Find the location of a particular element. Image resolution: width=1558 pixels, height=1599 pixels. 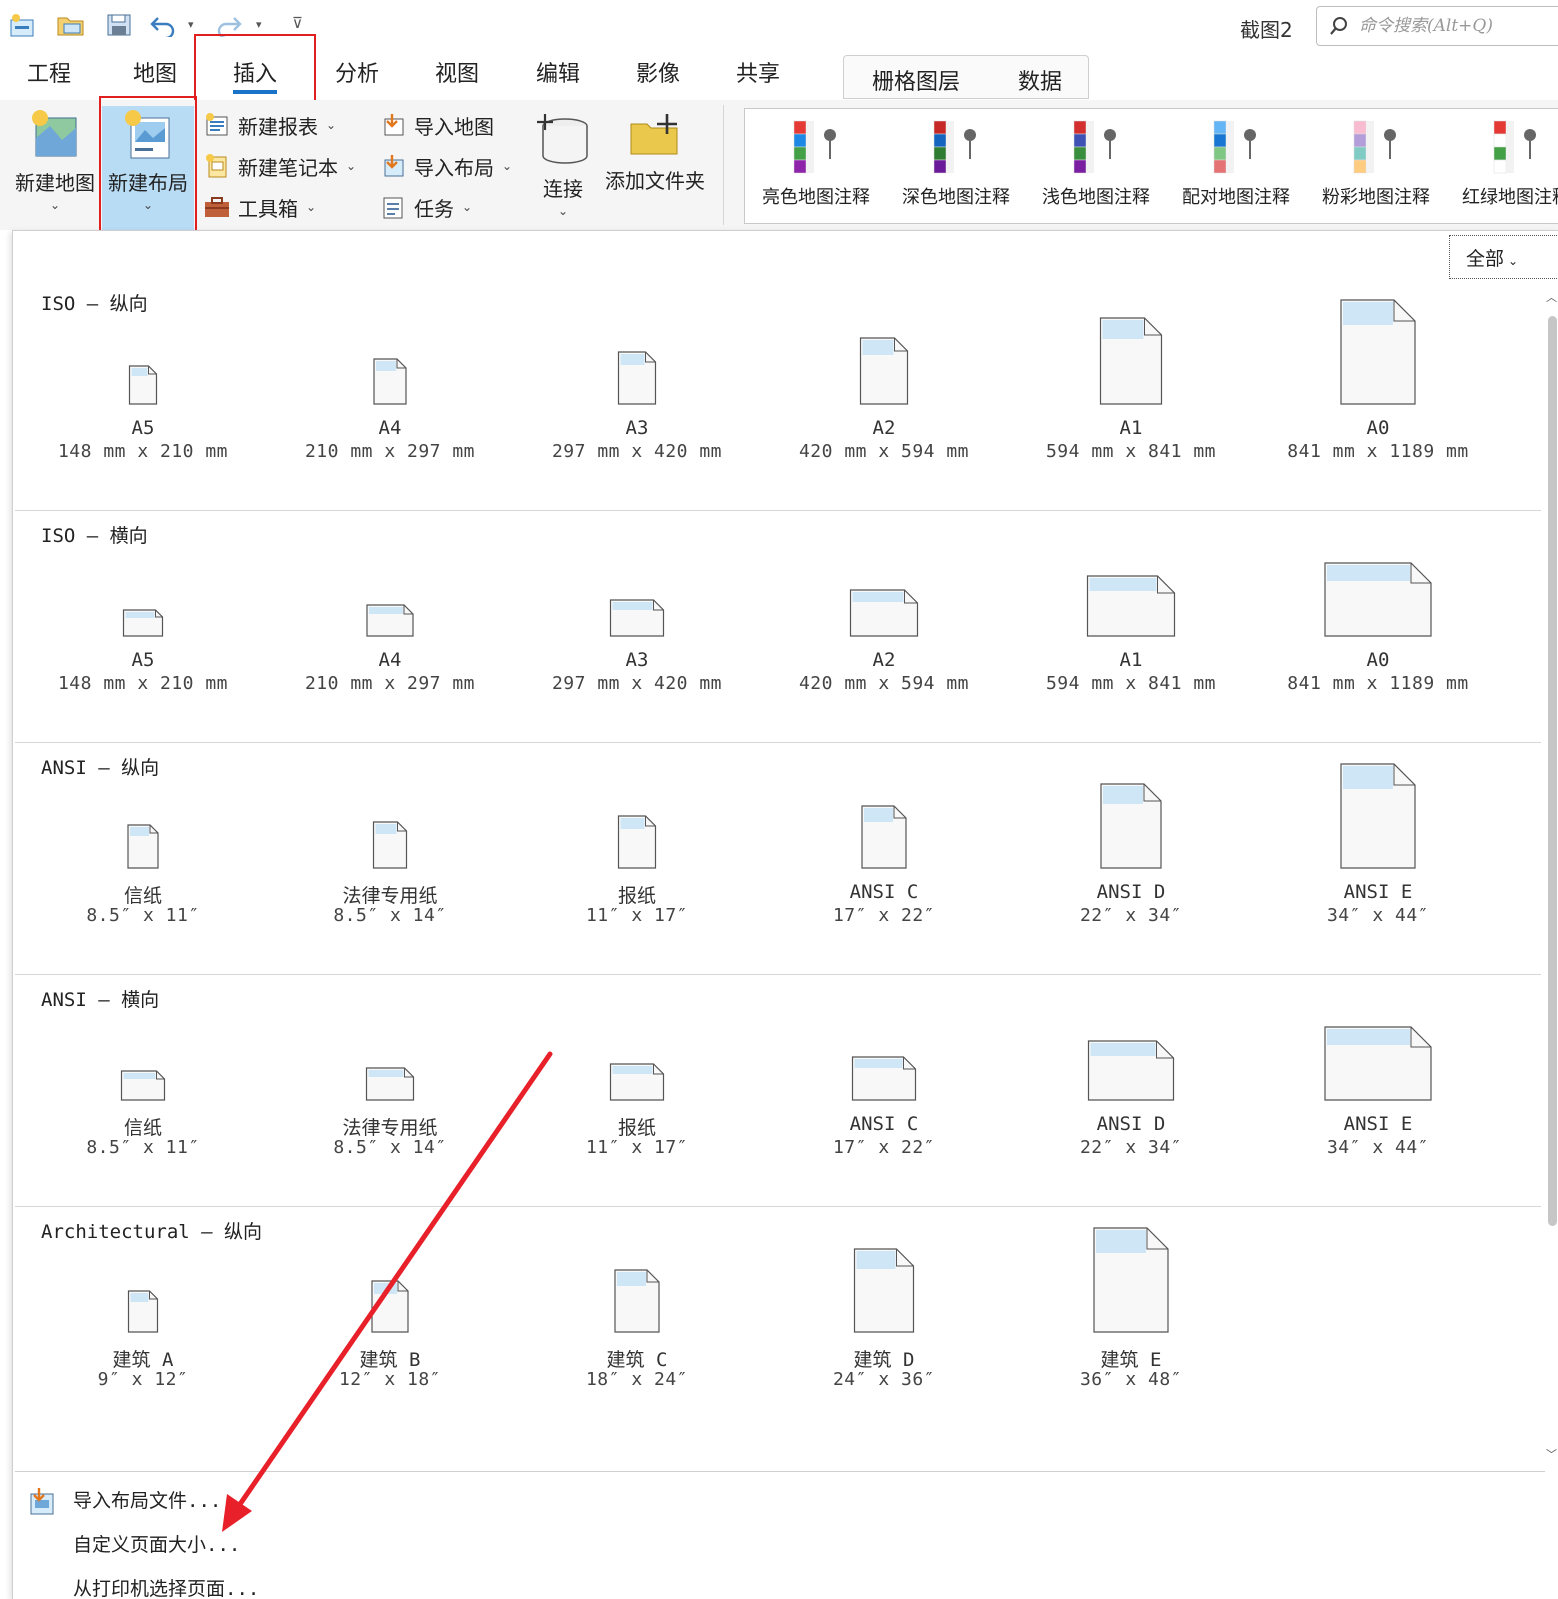

page-size-option: 建筑 B 12″ x 18″ is located at coordinates (390, 1324).